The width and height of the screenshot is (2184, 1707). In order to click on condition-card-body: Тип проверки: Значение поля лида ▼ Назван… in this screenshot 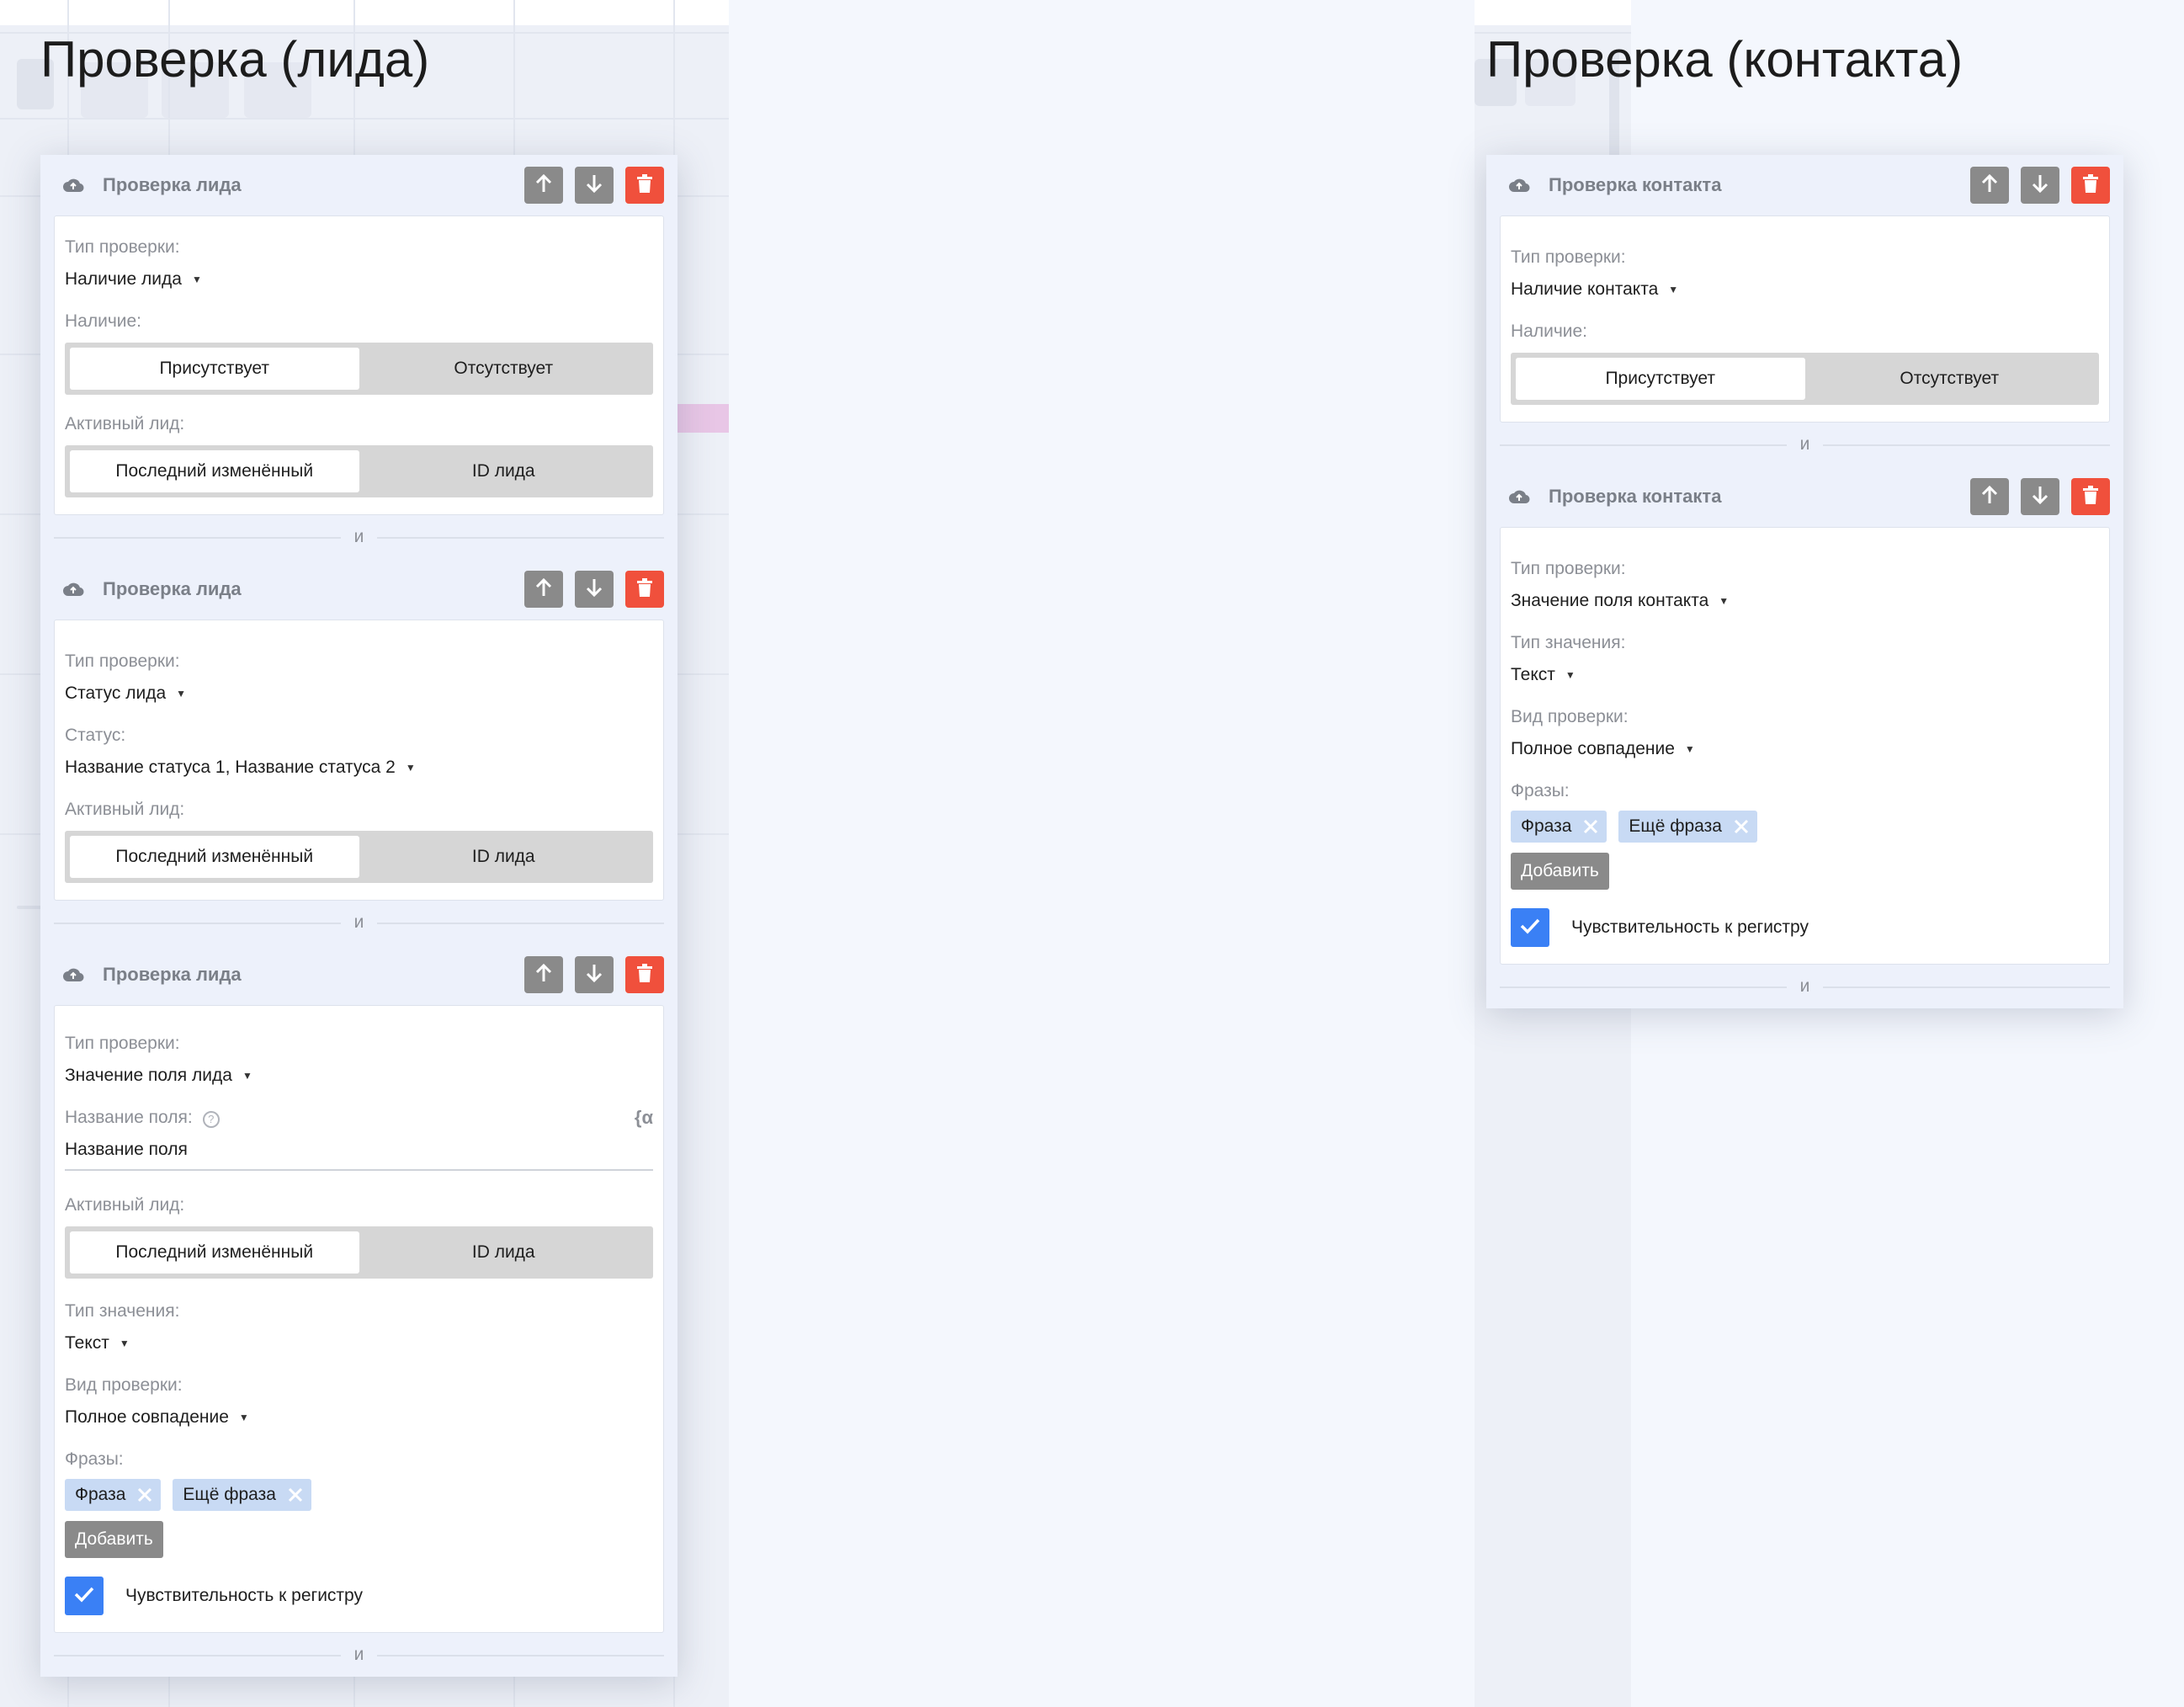, I will do `click(359, 1319)`.